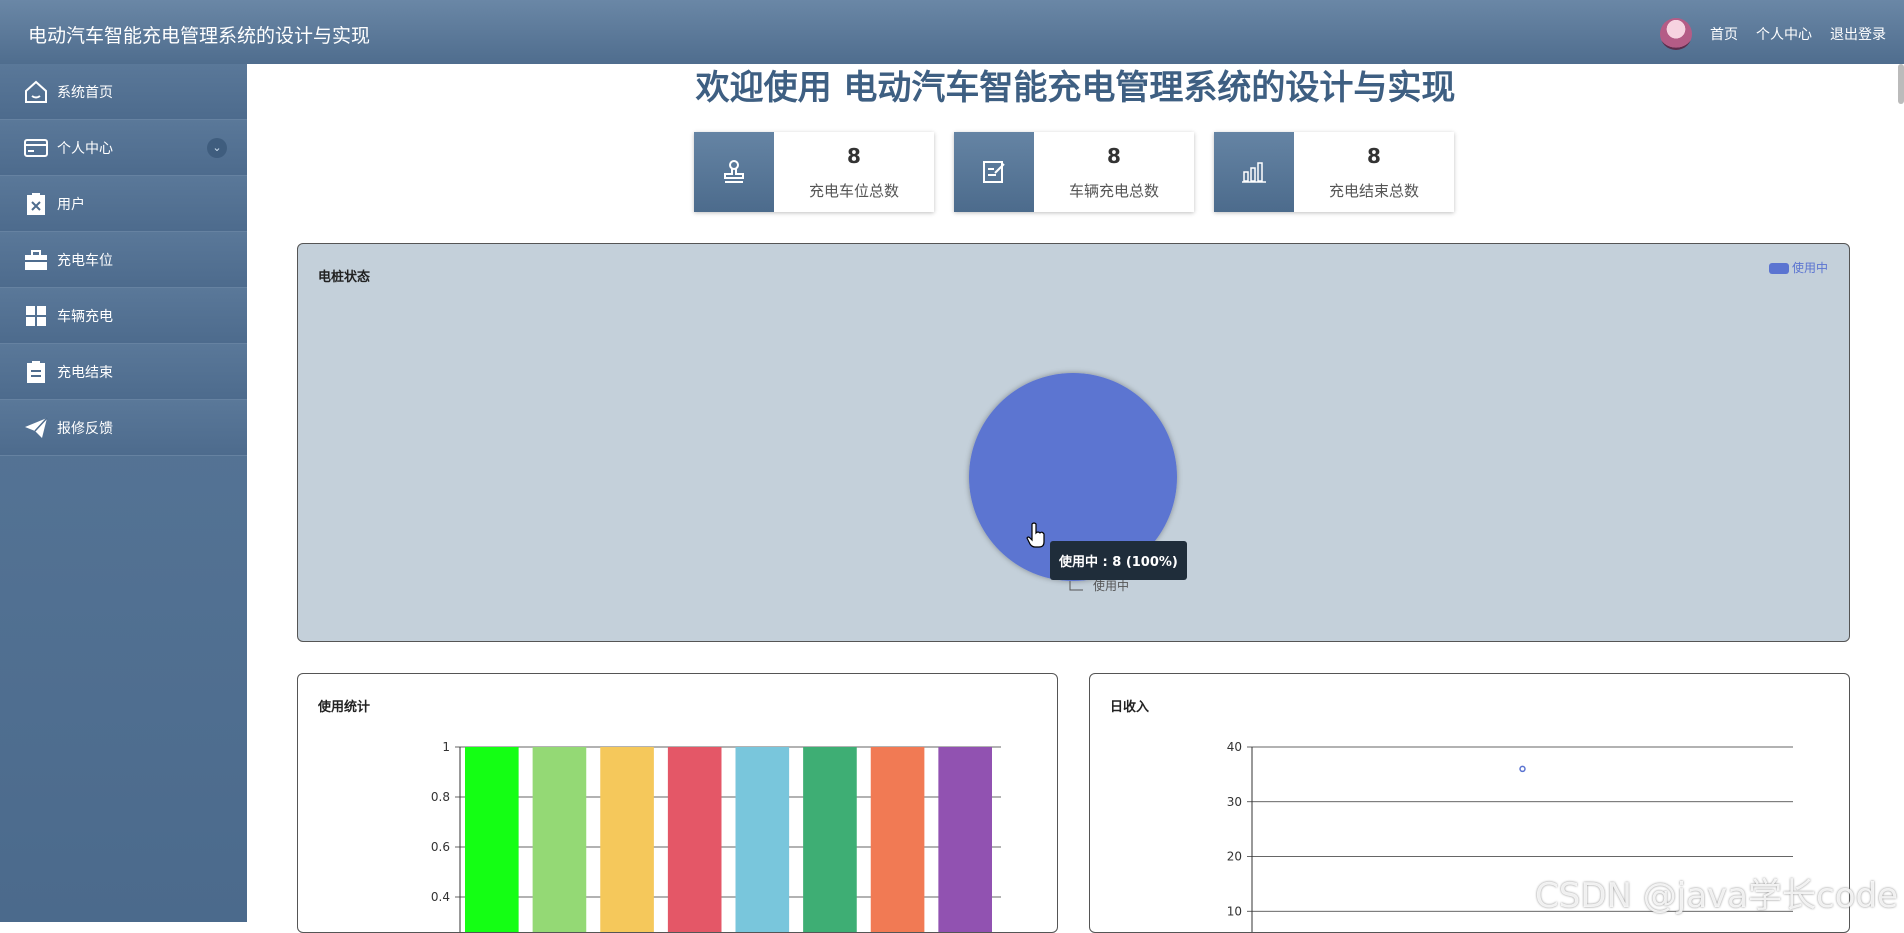  What do you see at coordinates (123, 148) in the screenshot?
I see `sidebar-item-profile: 个人中心 ⌄` at bounding box center [123, 148].